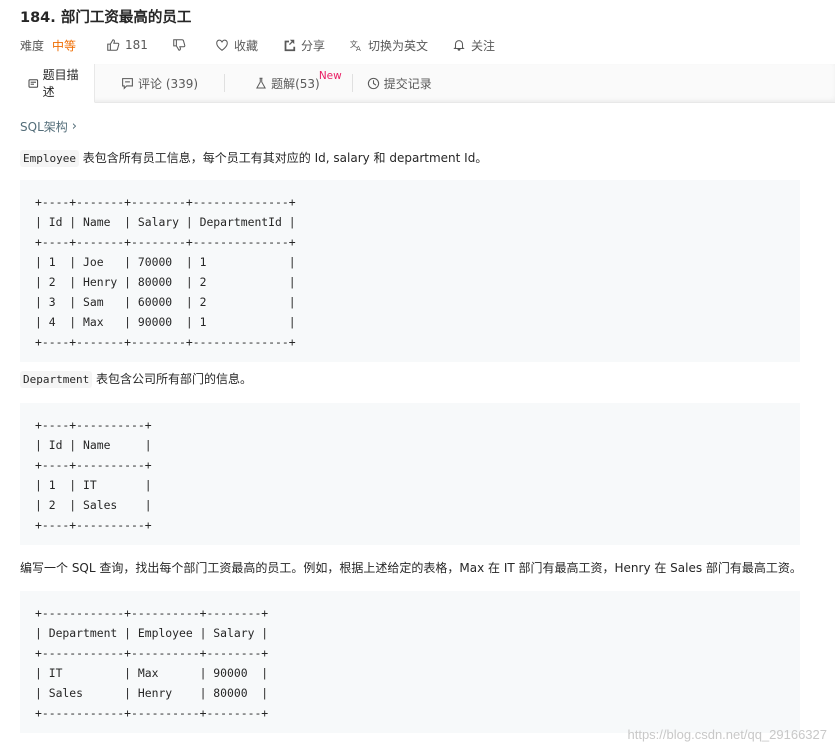 The image size is (835, 752). What do you see at coordinates (127, 83) in the screenshot?
I see `comment-icon` at bounding box center [127, 83].